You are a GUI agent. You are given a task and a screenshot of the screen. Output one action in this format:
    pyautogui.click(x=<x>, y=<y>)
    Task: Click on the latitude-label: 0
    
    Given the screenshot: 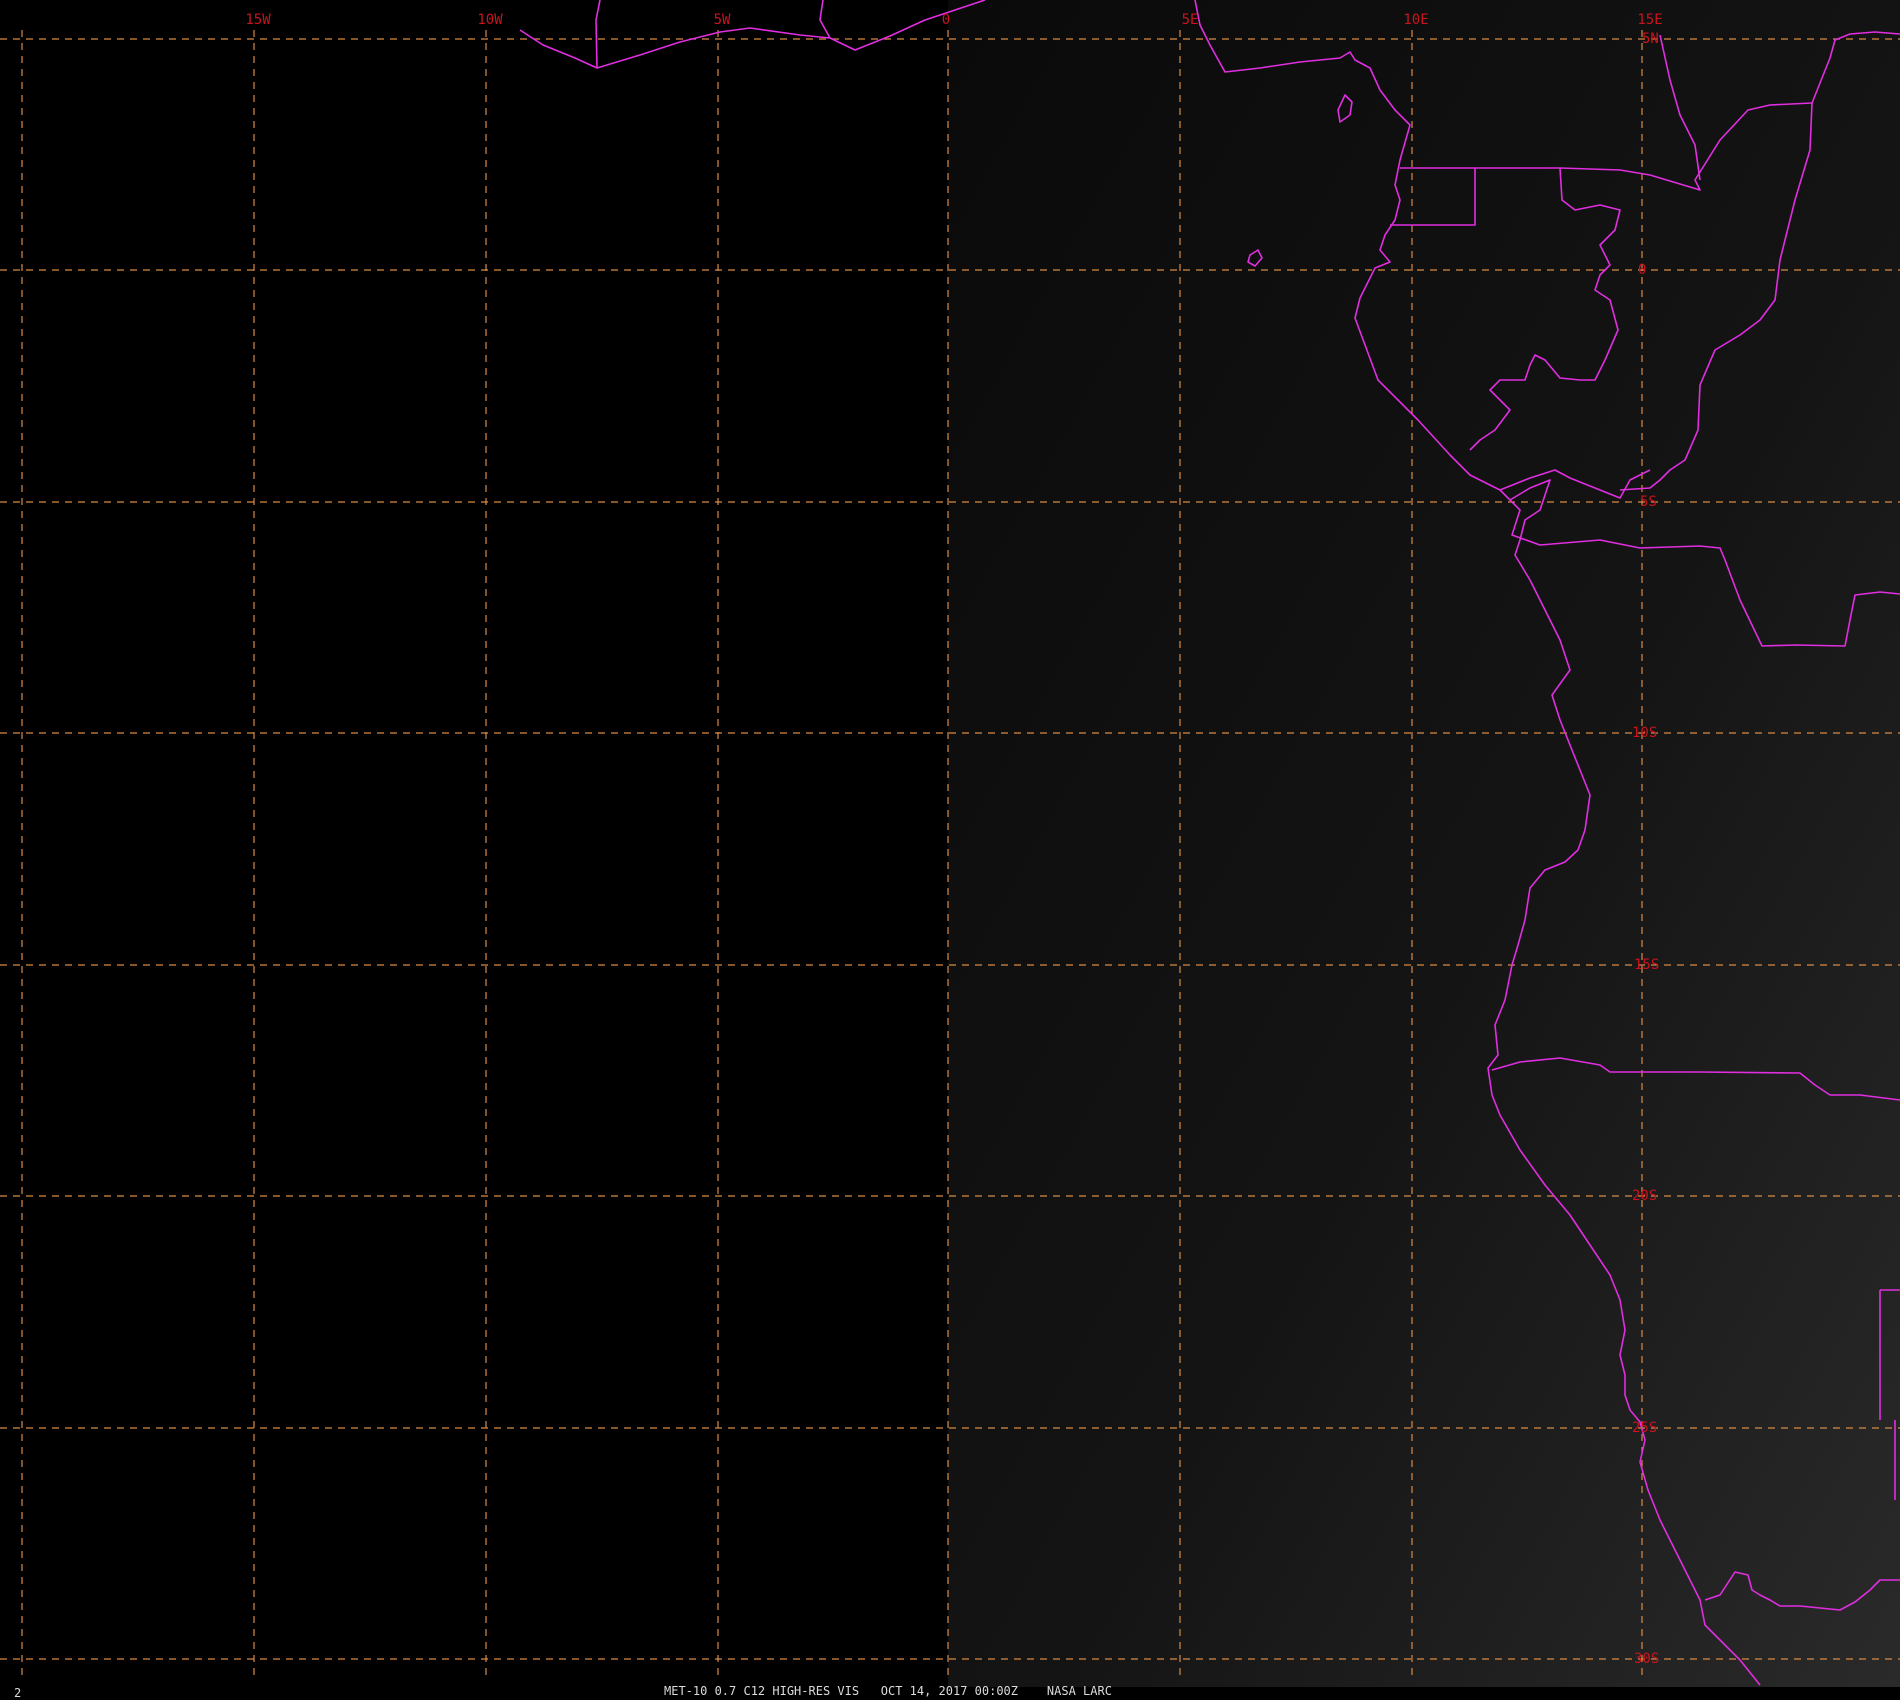 What is the action you would take?
    pyautogui.click(x=1642, y=270)
    